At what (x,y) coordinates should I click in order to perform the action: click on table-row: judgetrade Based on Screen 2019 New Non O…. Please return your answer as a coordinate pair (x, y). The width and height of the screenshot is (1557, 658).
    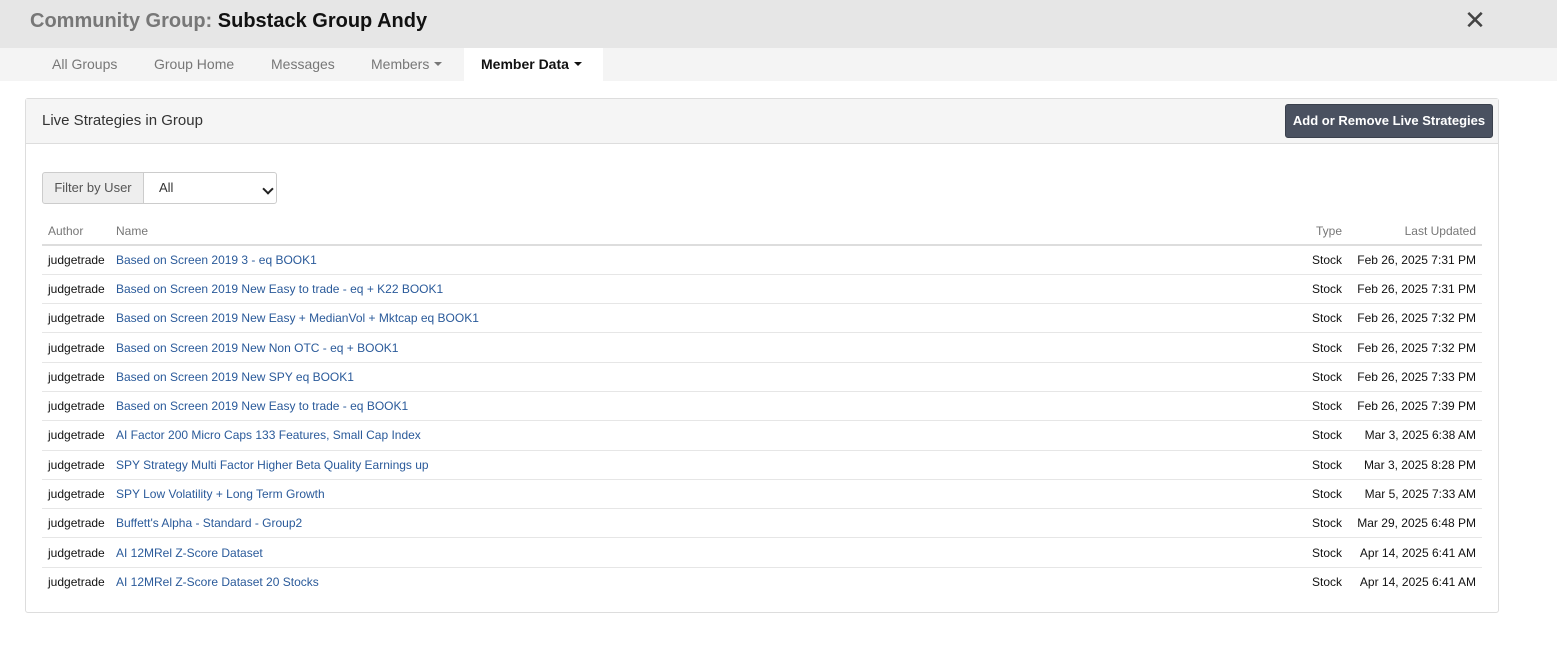
    Looking at the image, I should click on (762, 347).